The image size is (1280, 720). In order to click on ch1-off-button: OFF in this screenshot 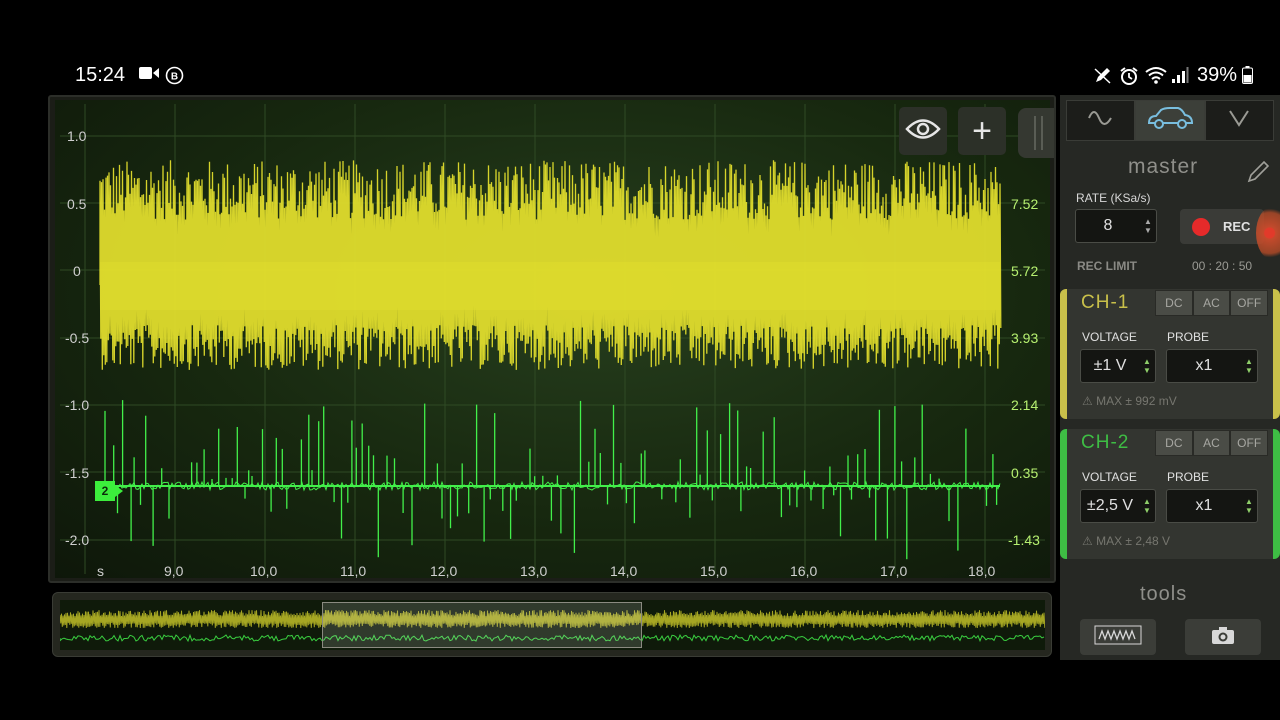, I will do `click(1249, 303)`.